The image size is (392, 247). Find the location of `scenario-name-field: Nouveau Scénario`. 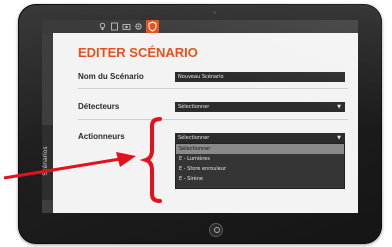

scenario-name-field: Nouveau Scénario is located at coordinates (260, 77).